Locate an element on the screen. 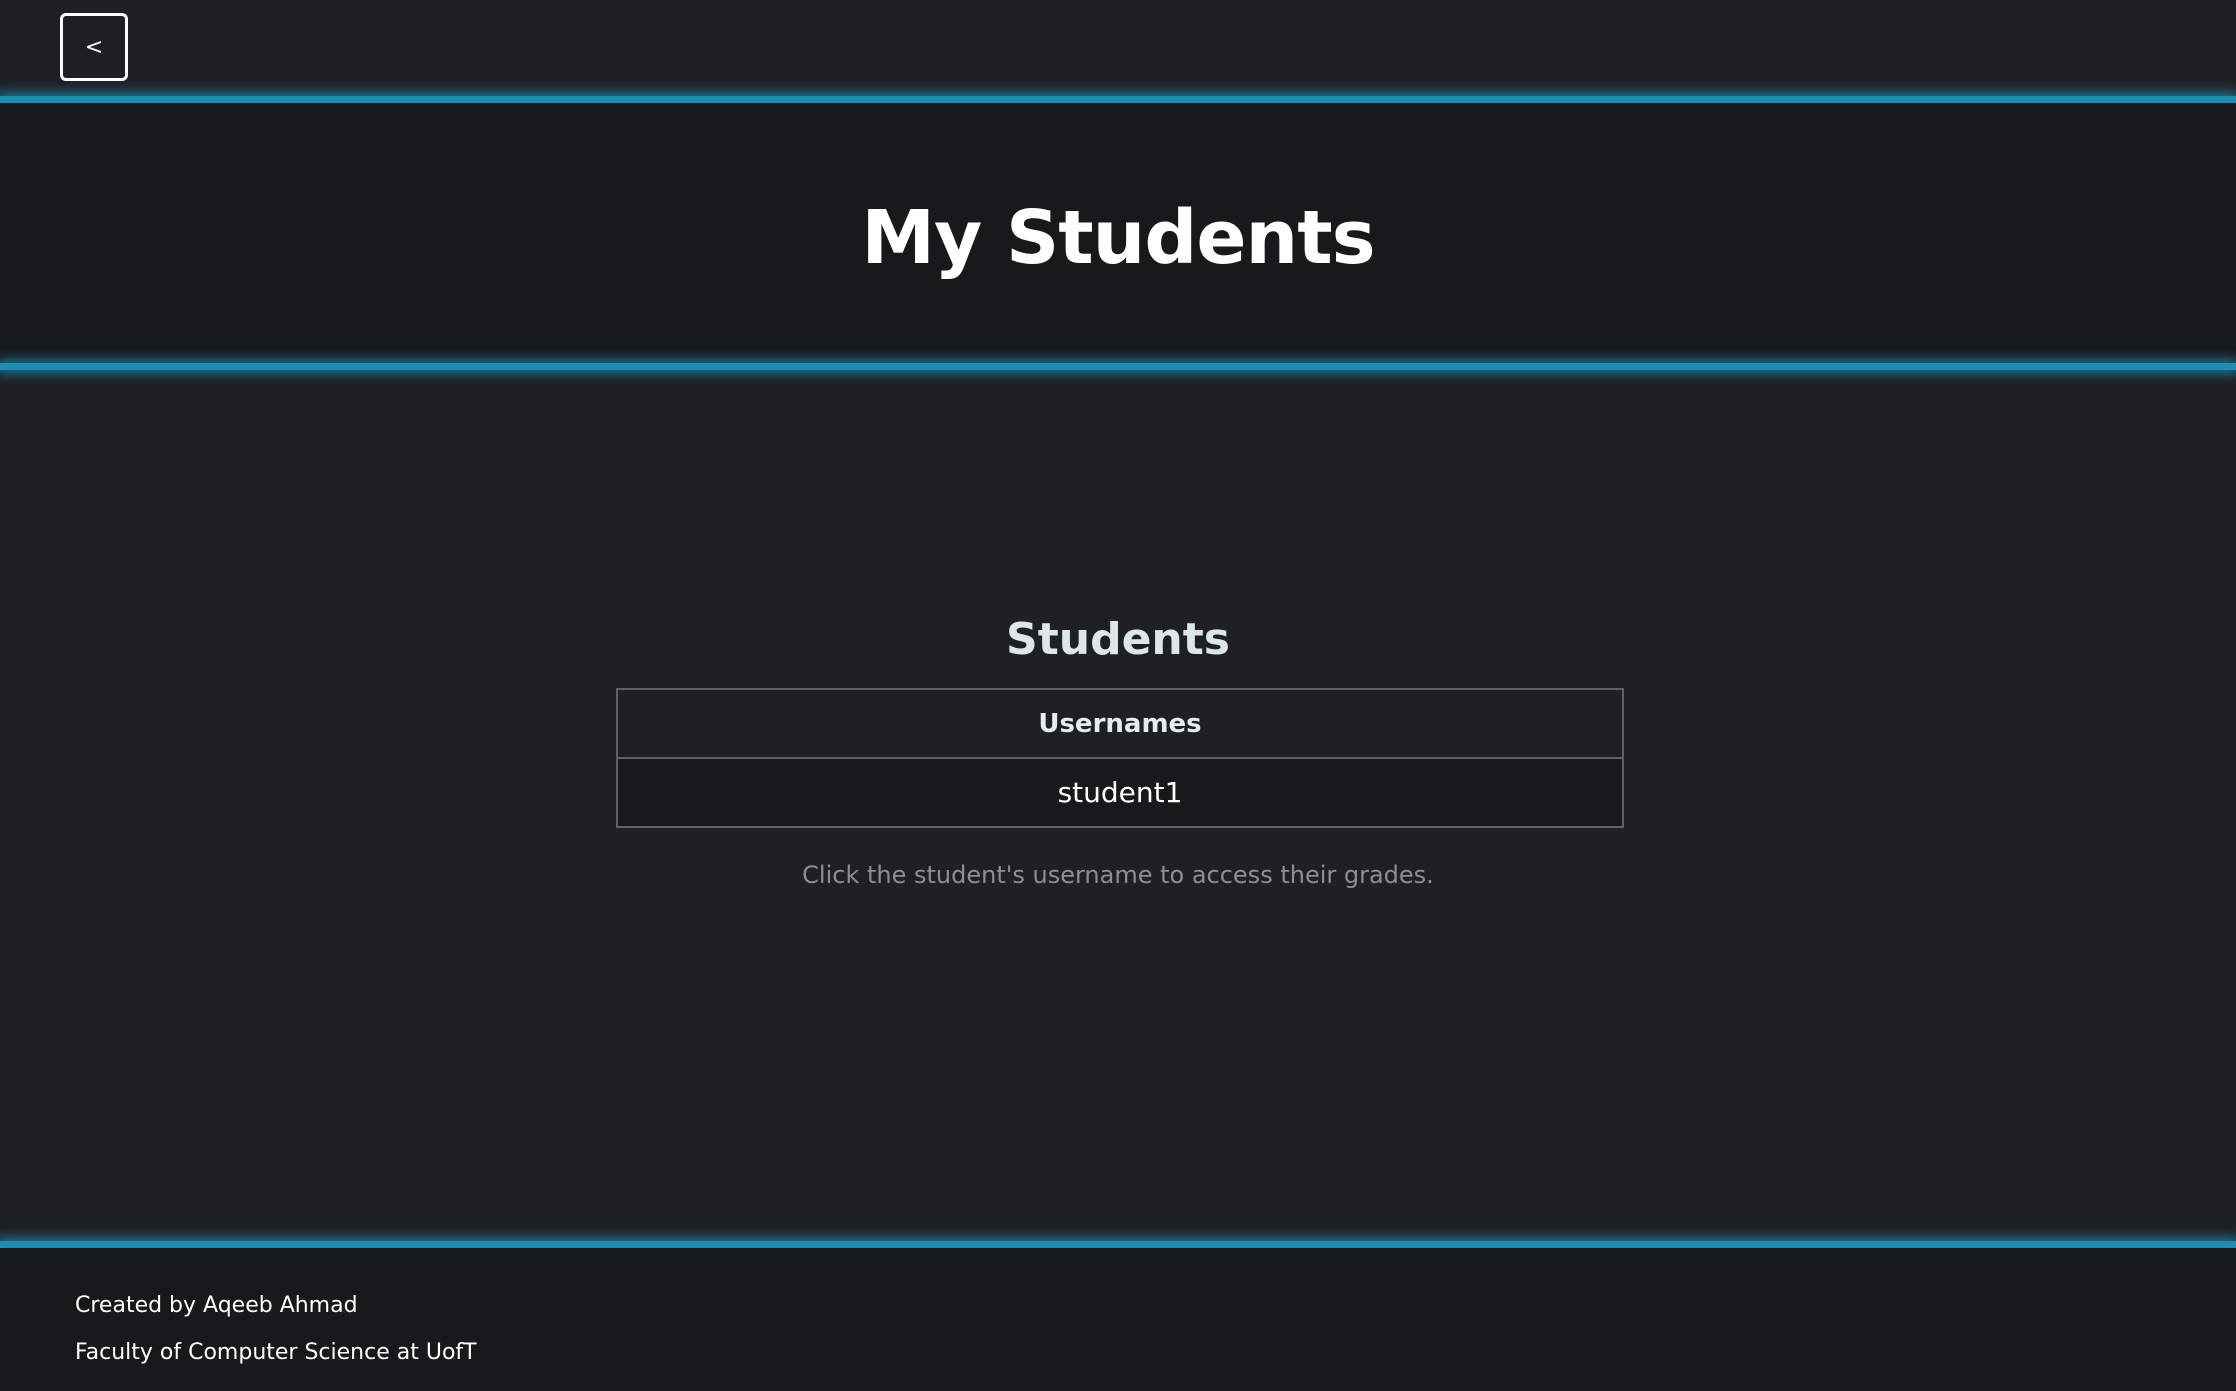 The image size is (2236, 1391). page-title: My Students is located at coordinates (1118, 238).